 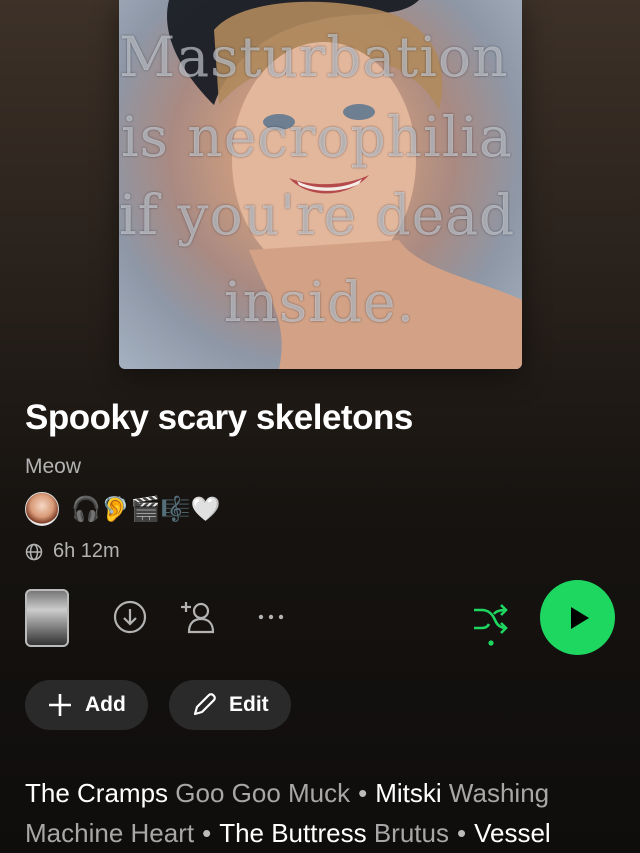 What do you see at coordinates (97, 793) in the screenshot?
I see `track-artist: The Cramps` at bounding box center [97, 793].